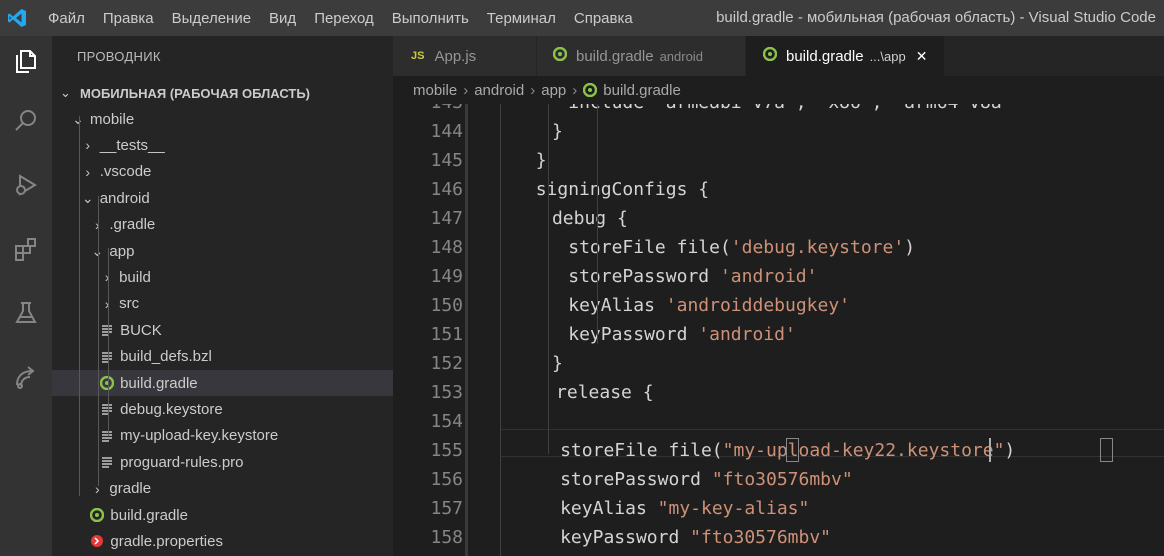 The width and height of the screenshot is (1164, 556). What do you see at coordinates (845, 56) in the screenshot?
I see `tab-build-gradle-app: build.gradle ...\app ✕` at bounding box center [845, 56].